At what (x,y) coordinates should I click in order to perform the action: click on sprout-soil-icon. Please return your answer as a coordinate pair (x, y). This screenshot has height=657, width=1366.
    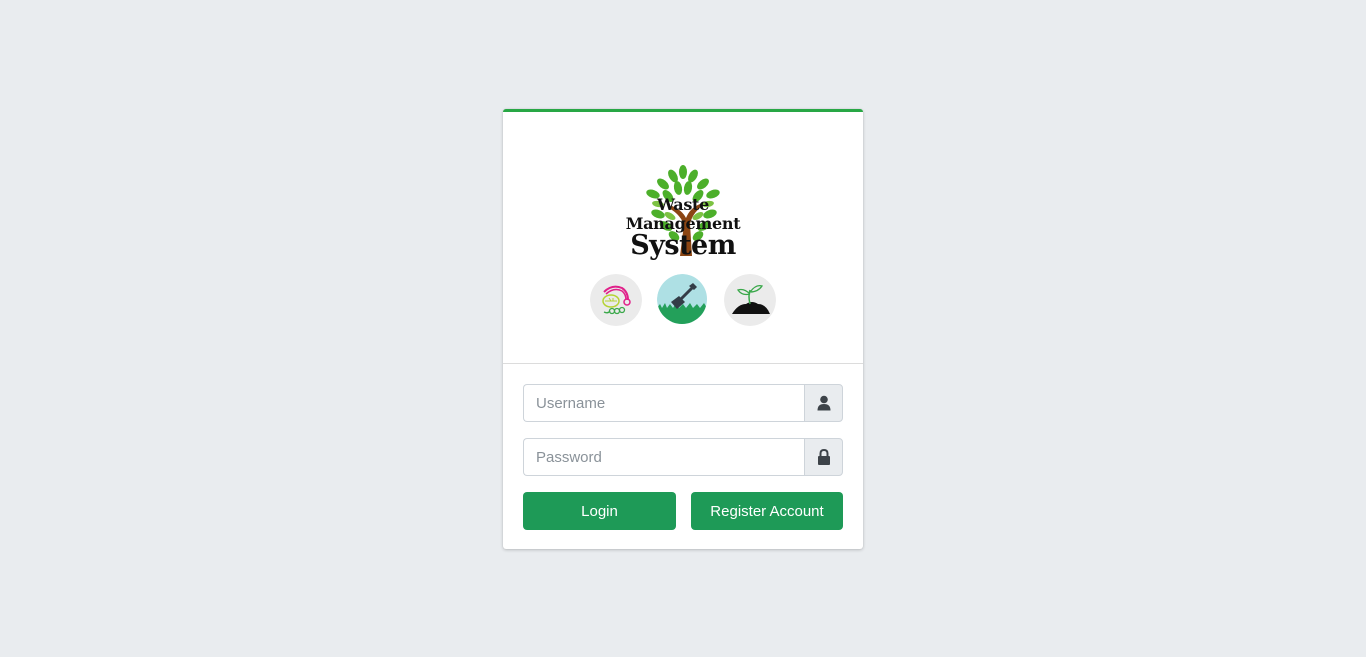
    Looking at the image, I should click on (750, 300).